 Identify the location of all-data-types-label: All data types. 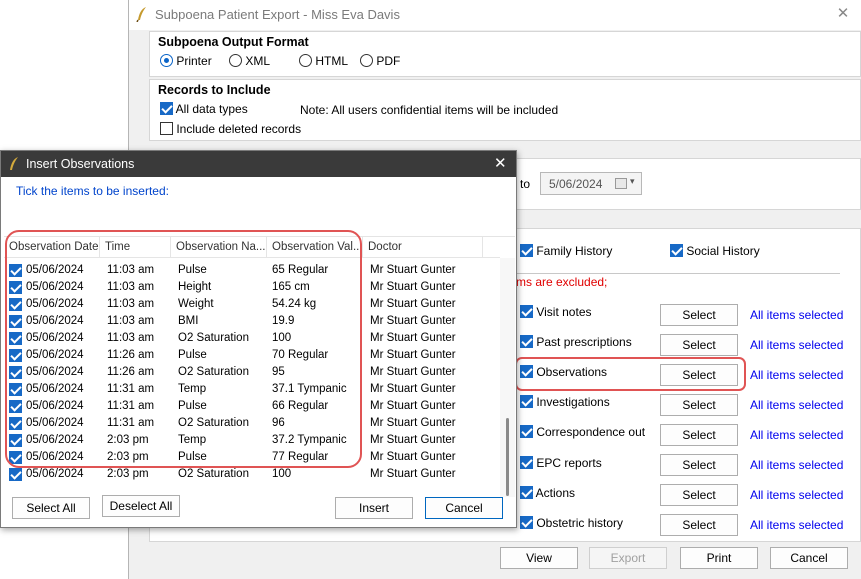
(211, 109).